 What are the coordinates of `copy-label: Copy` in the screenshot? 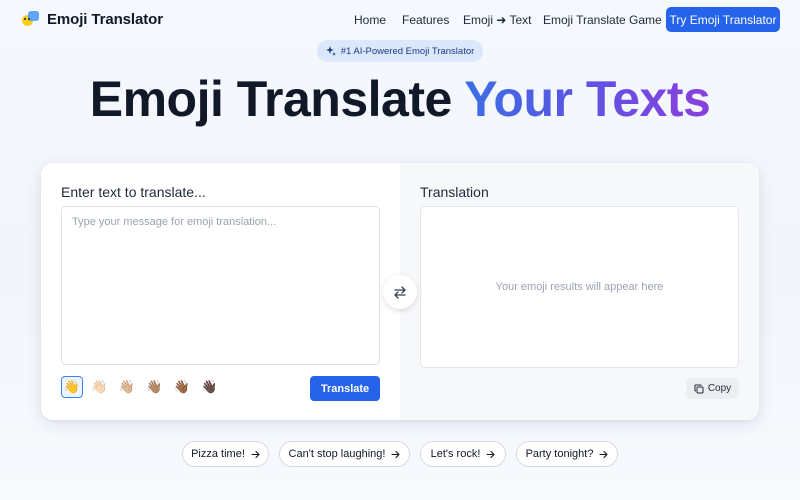 It's located at (719, 388).